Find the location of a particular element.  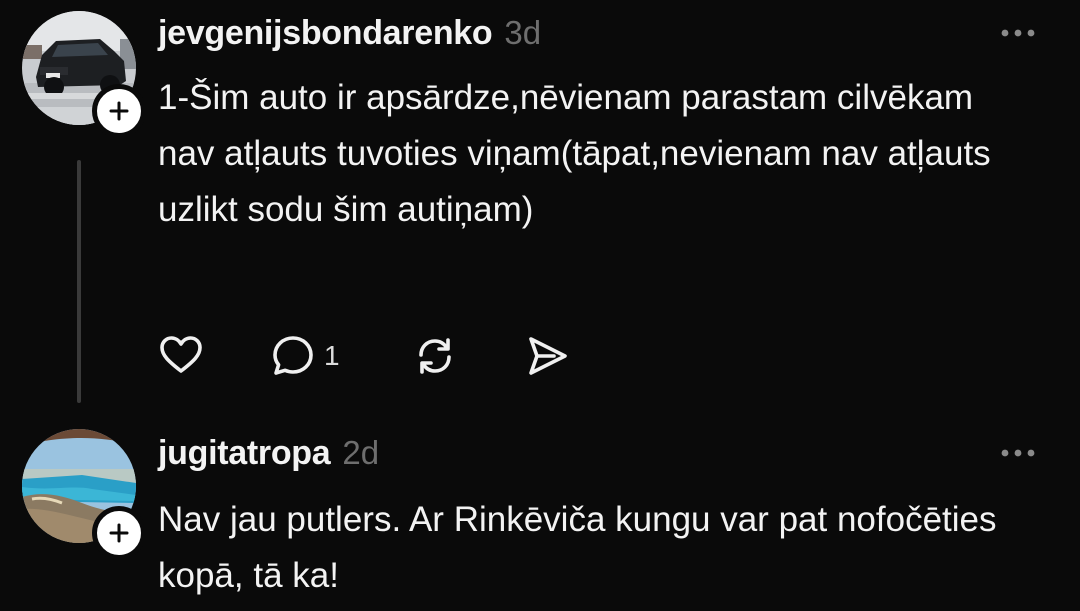

username: jevgenijsbondarenko is located at coordinates (325, 33).